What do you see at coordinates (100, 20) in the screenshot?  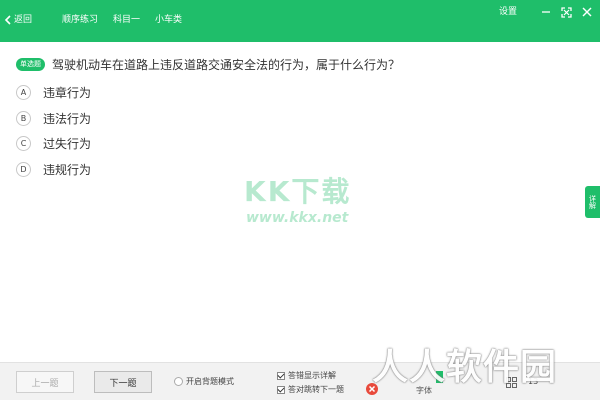 I see `breadcrumb: 返回 顺序练习 科目一 小车类` at bounding box center [100, 20].